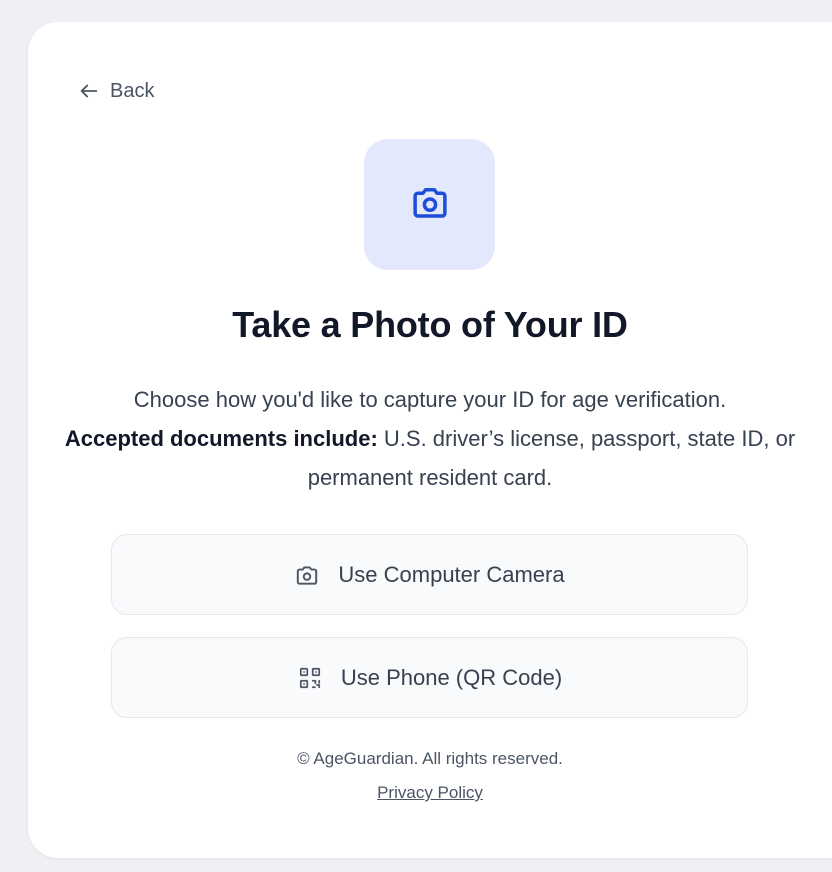 This screenshot has height=872, width=832. I want to click on page-title: Take a Photo of Your ID, so click(430, 324).